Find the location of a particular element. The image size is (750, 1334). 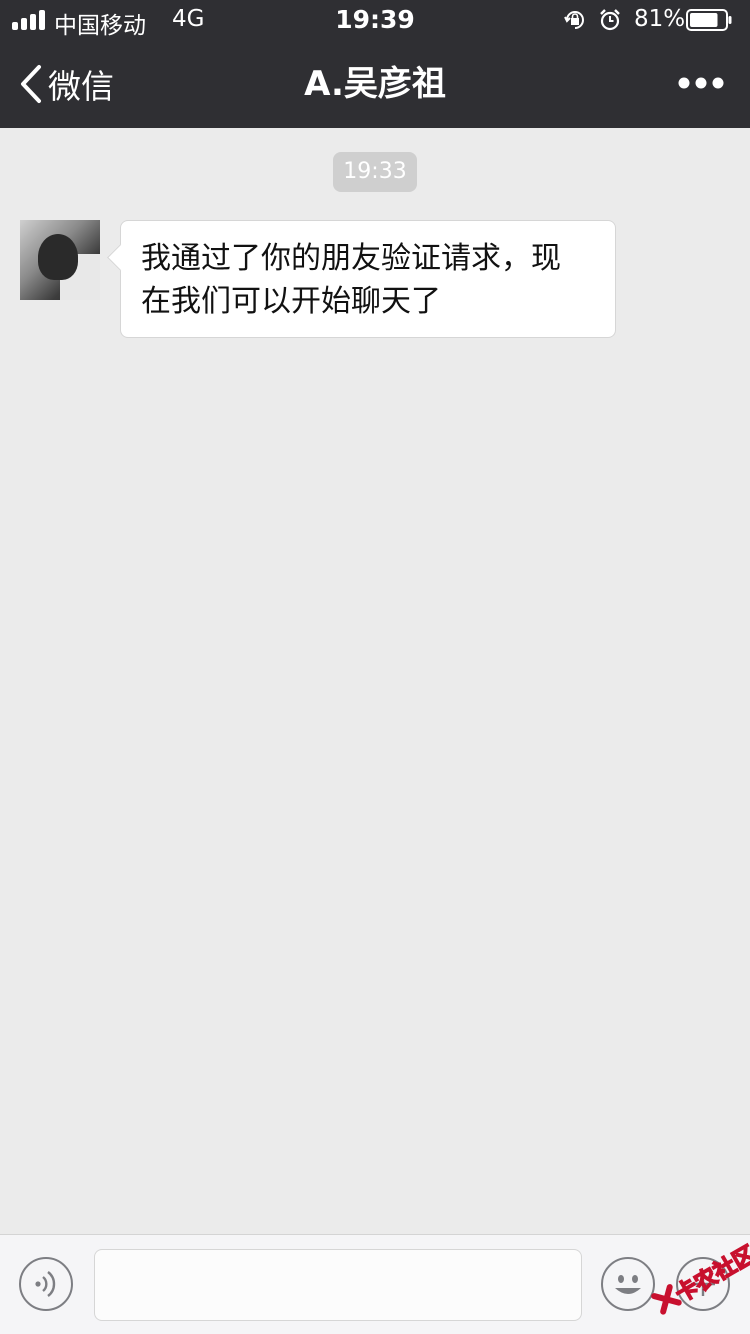

nav-bar: 微信 A.吴彦祖 is located at coordinates (375, 84).